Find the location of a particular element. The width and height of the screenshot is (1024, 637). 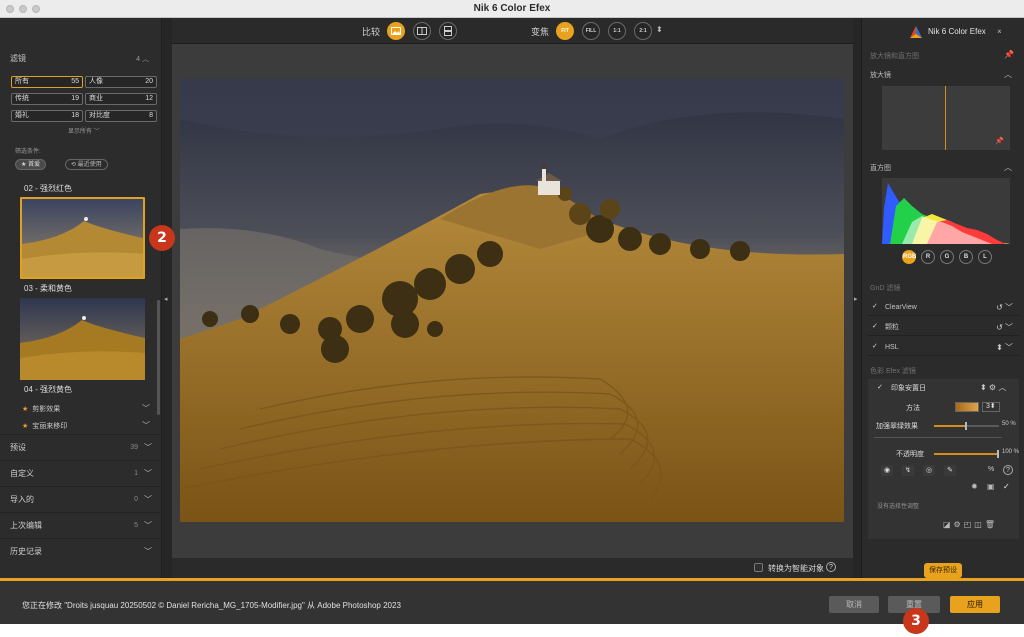

recent-filter-pill: ⟲ 最近使用 is located at coordinates (86, 164).